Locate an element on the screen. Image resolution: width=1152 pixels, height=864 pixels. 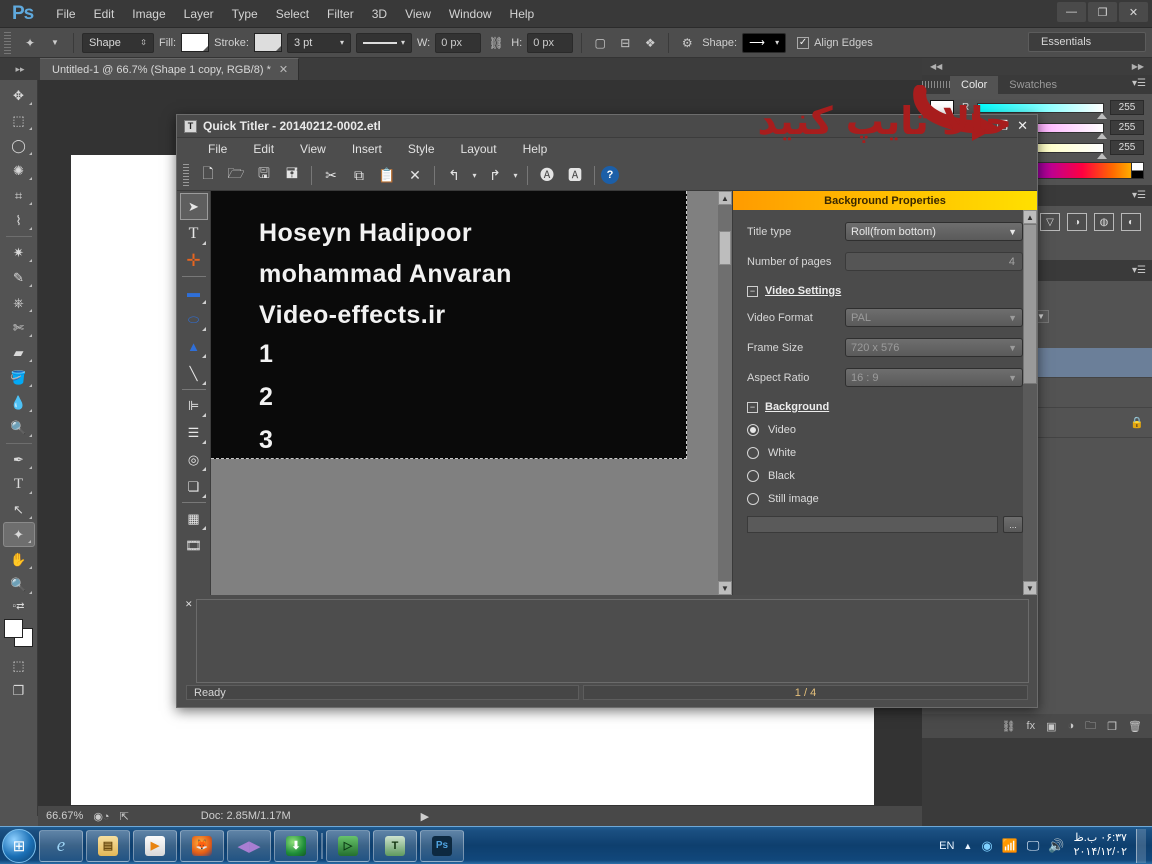
blur-tool-icon: 💧 is located at coordinates (19, 402).